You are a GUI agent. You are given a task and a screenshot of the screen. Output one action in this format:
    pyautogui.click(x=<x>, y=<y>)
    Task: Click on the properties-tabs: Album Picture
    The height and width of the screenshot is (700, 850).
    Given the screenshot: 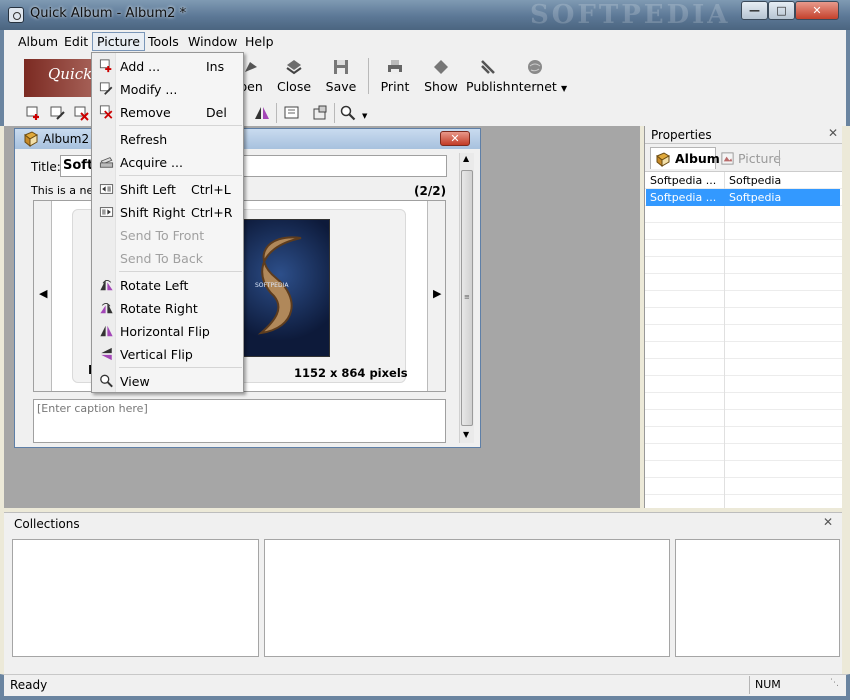 What is the action you would take?
    pyautogui.click(x=743, y=158)
    